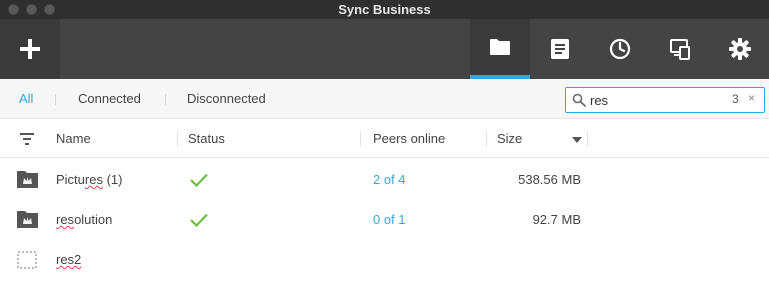  Describe the element at coordinates (109, 99) in the screenshot. I see `filter-connected: Connected` at that location.